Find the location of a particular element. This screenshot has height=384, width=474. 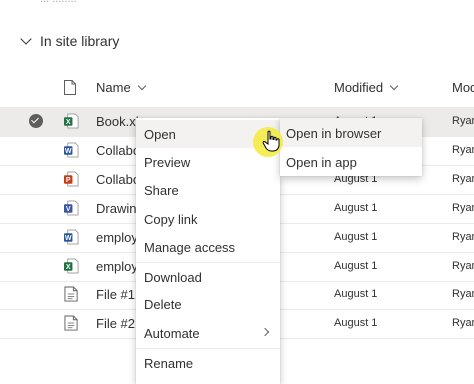

menu-item-manage-access: Manage access is located at coordinates (208, 247).